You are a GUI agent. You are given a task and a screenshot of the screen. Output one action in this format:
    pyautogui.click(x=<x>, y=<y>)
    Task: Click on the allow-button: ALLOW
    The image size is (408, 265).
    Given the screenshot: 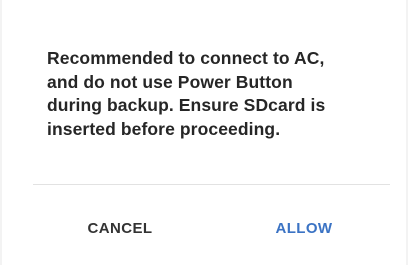 What is the action you would take?
    pyautogui.click(x=304, y=228)
    